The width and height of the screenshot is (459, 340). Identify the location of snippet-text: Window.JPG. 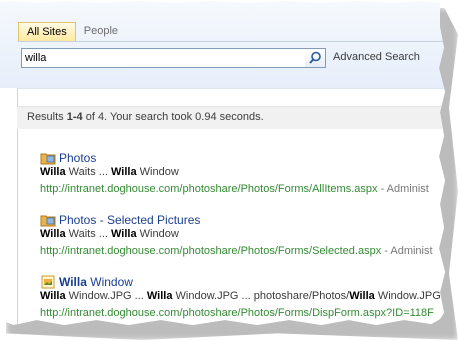
(407, 296).